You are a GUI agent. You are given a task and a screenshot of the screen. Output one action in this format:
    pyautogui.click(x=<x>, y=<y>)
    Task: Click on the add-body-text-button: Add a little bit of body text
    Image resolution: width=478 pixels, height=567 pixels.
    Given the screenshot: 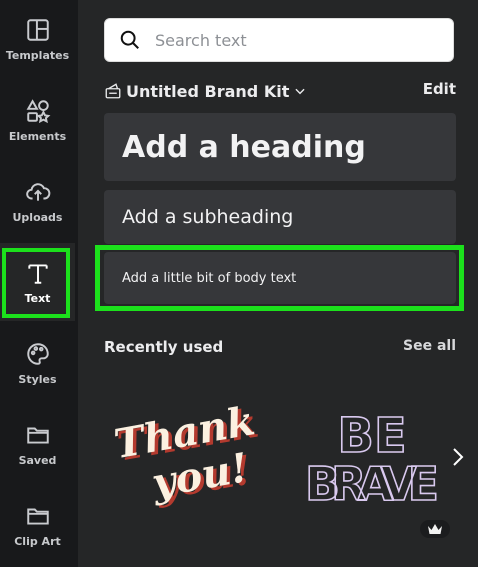 What is the action you would take?
    pyautogui.click(x=280, y=278)
    